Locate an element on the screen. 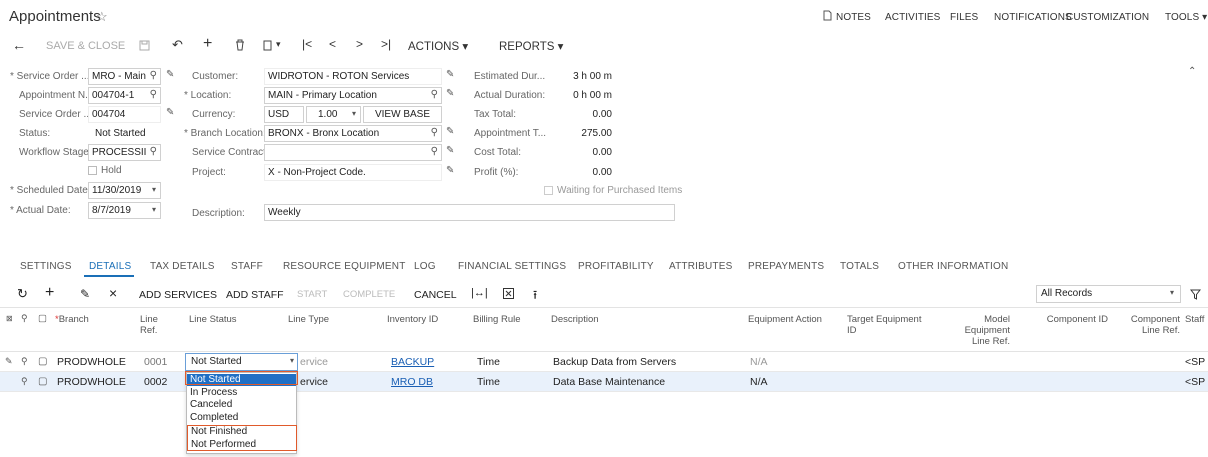 The image size is (1208, 457). service-order-type-field: MRO - Main ⚲ is located at coordinates (124, 76).